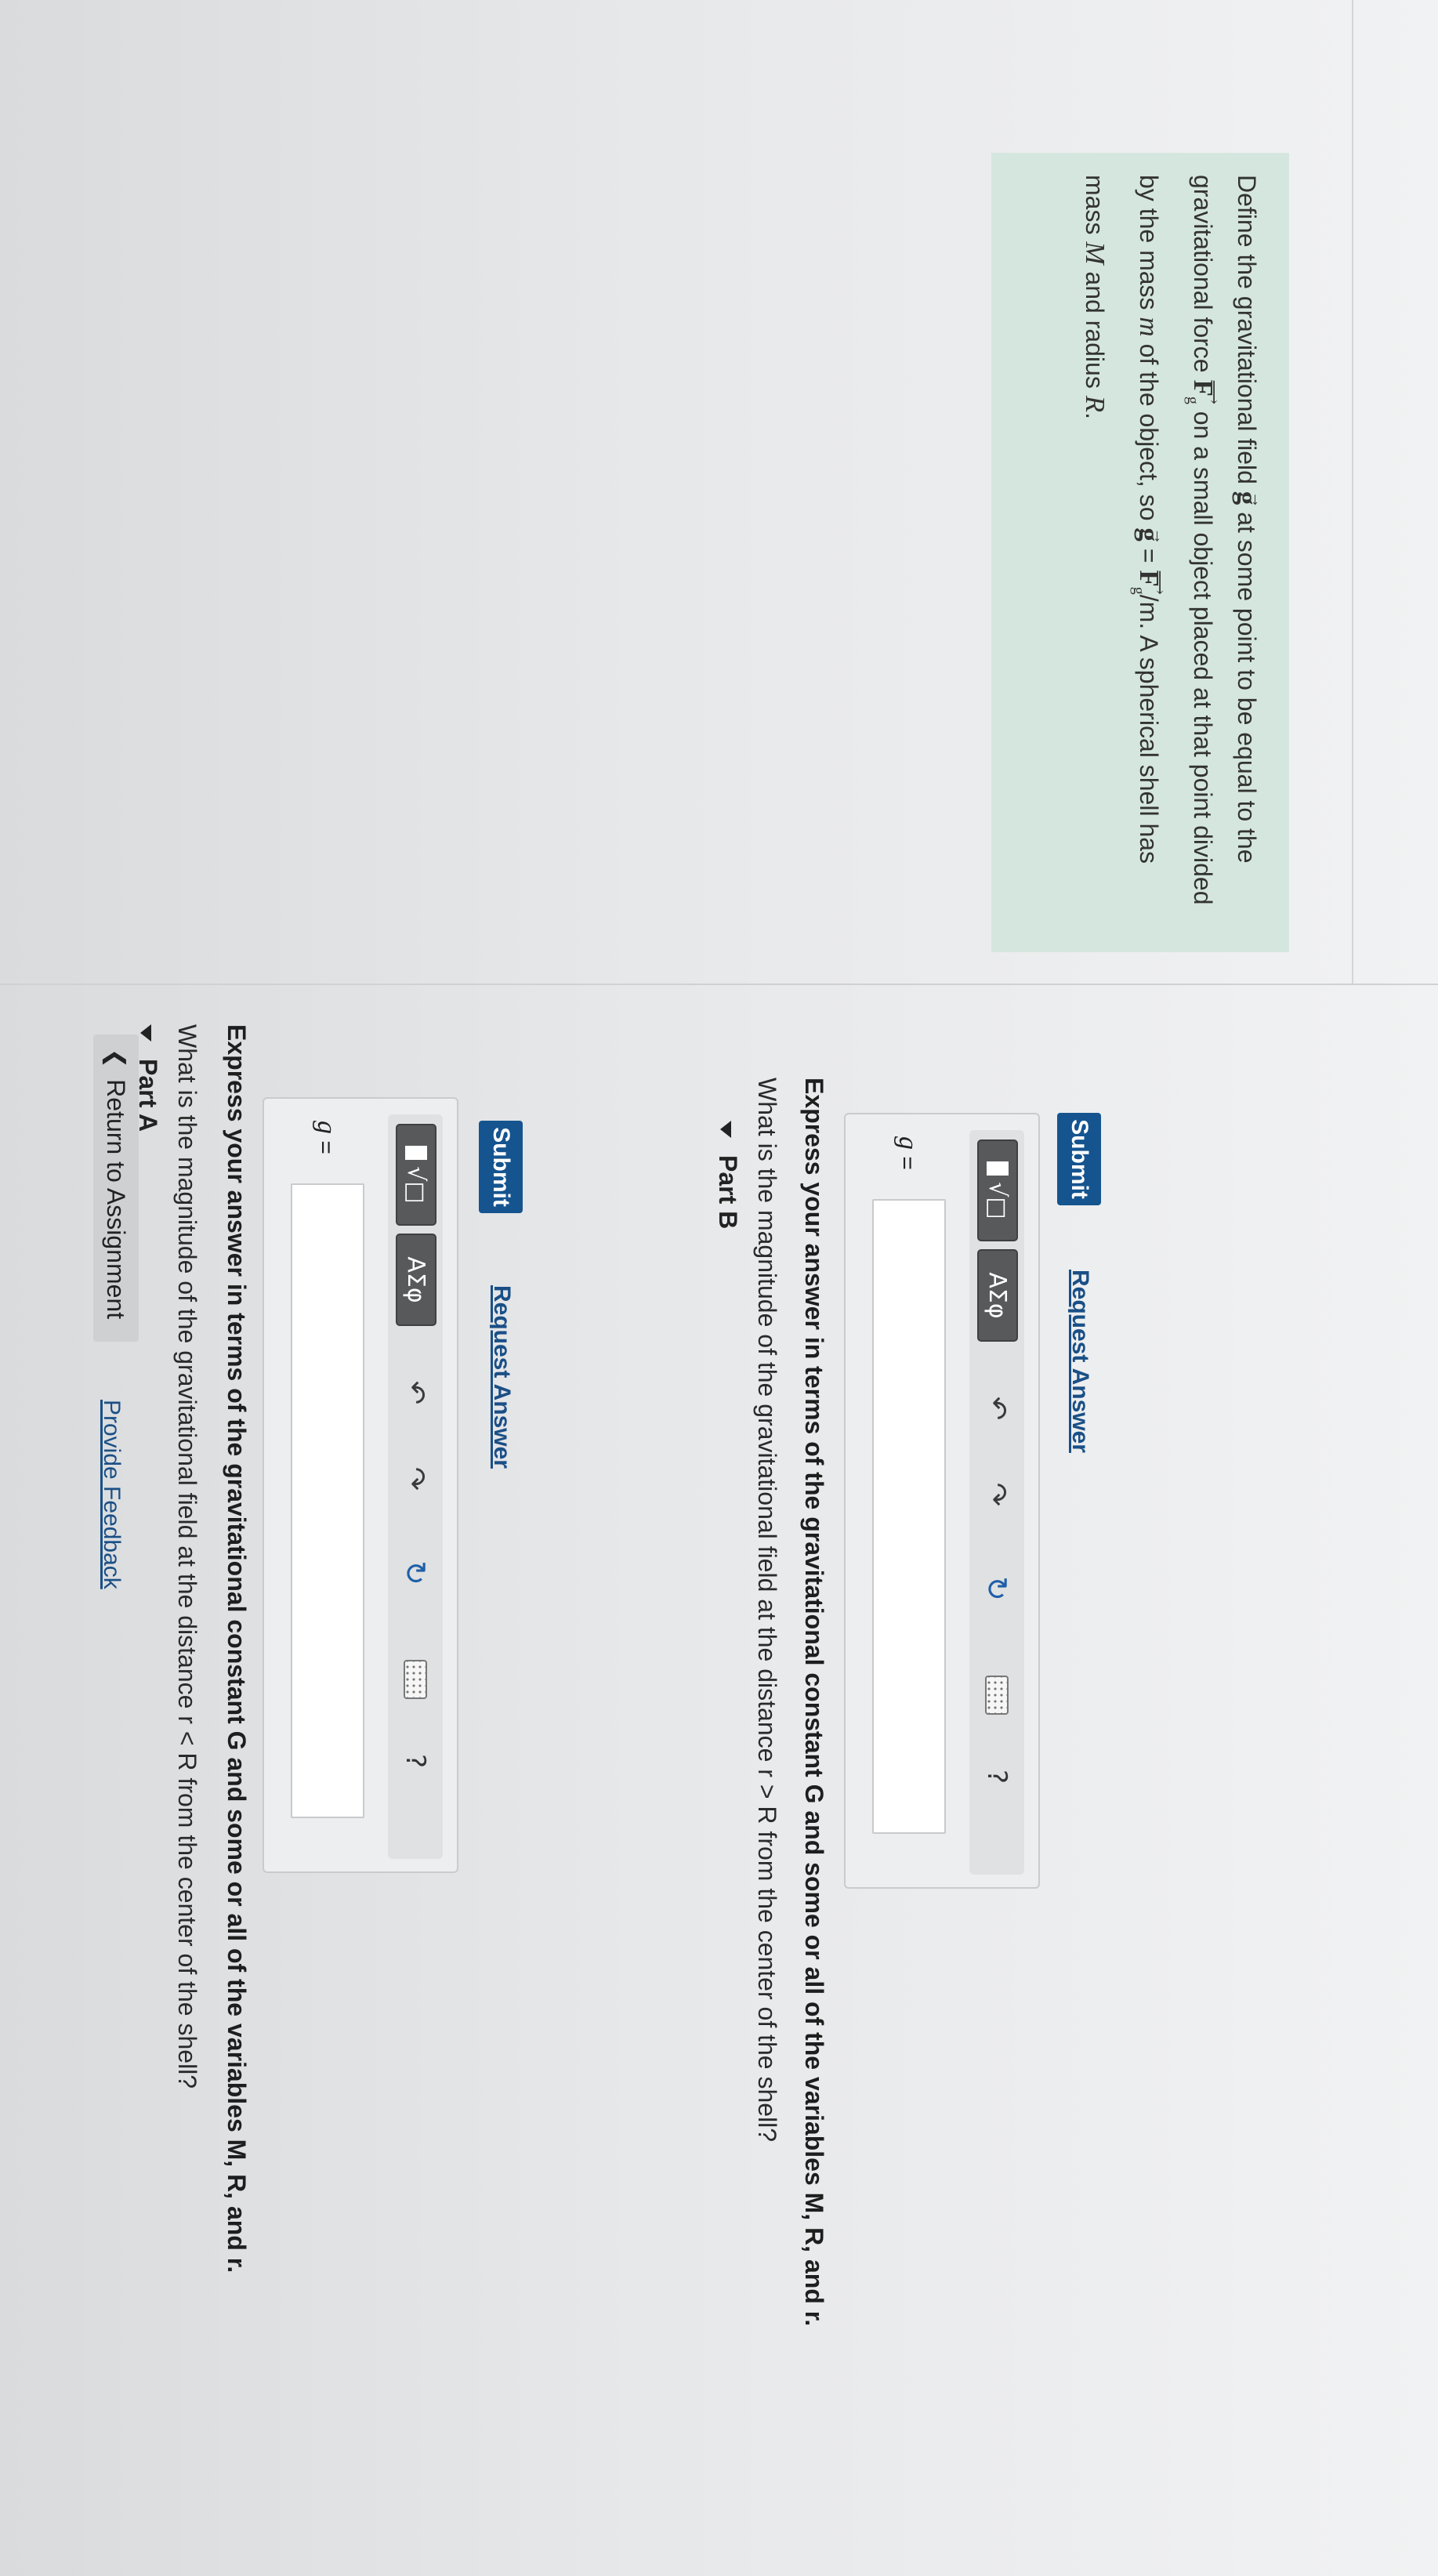  I want to click on intro-text: of the object, so, so click(1149, 432).